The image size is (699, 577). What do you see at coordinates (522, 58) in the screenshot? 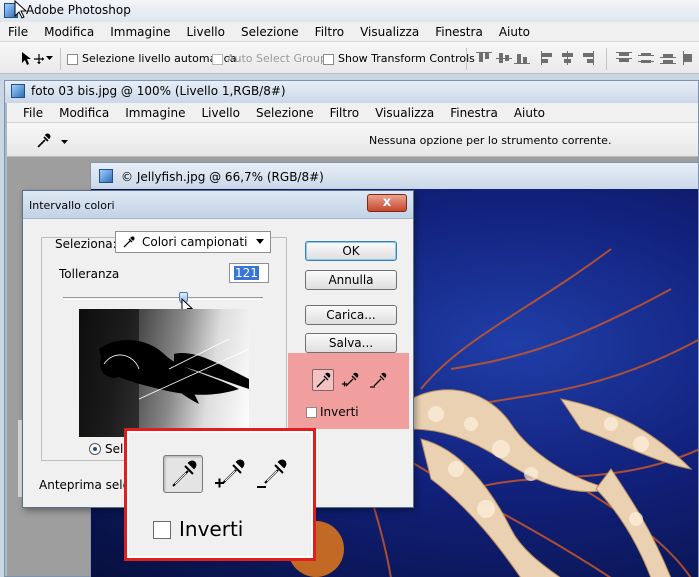
I see `align-bottom-icon` at bounding box center [522, 58].